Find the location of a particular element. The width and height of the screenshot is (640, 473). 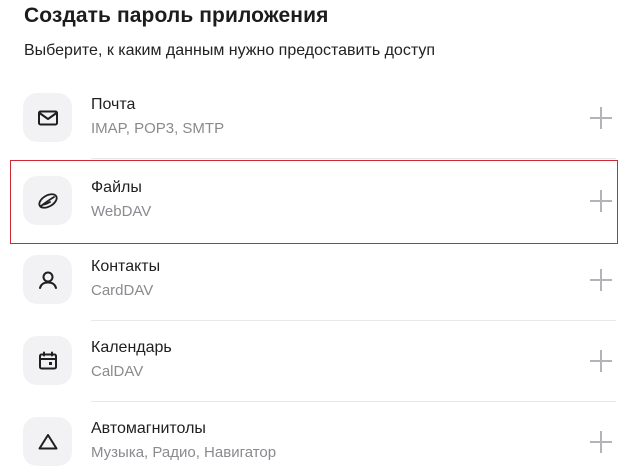

list-item-subtitle: IMAP, POP3, SMTP is located at coordinates (158, 128).